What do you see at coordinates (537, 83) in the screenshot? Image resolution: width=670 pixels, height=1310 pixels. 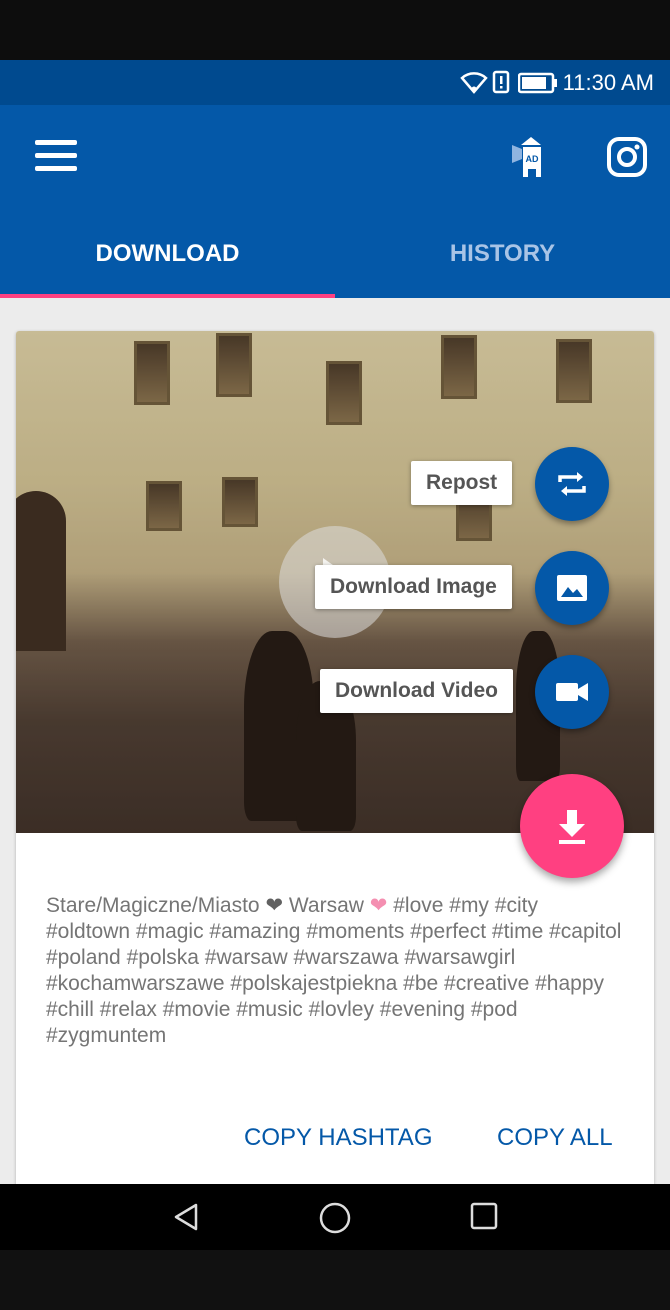 I see `battery-icon` at bounding box center [537, 83].